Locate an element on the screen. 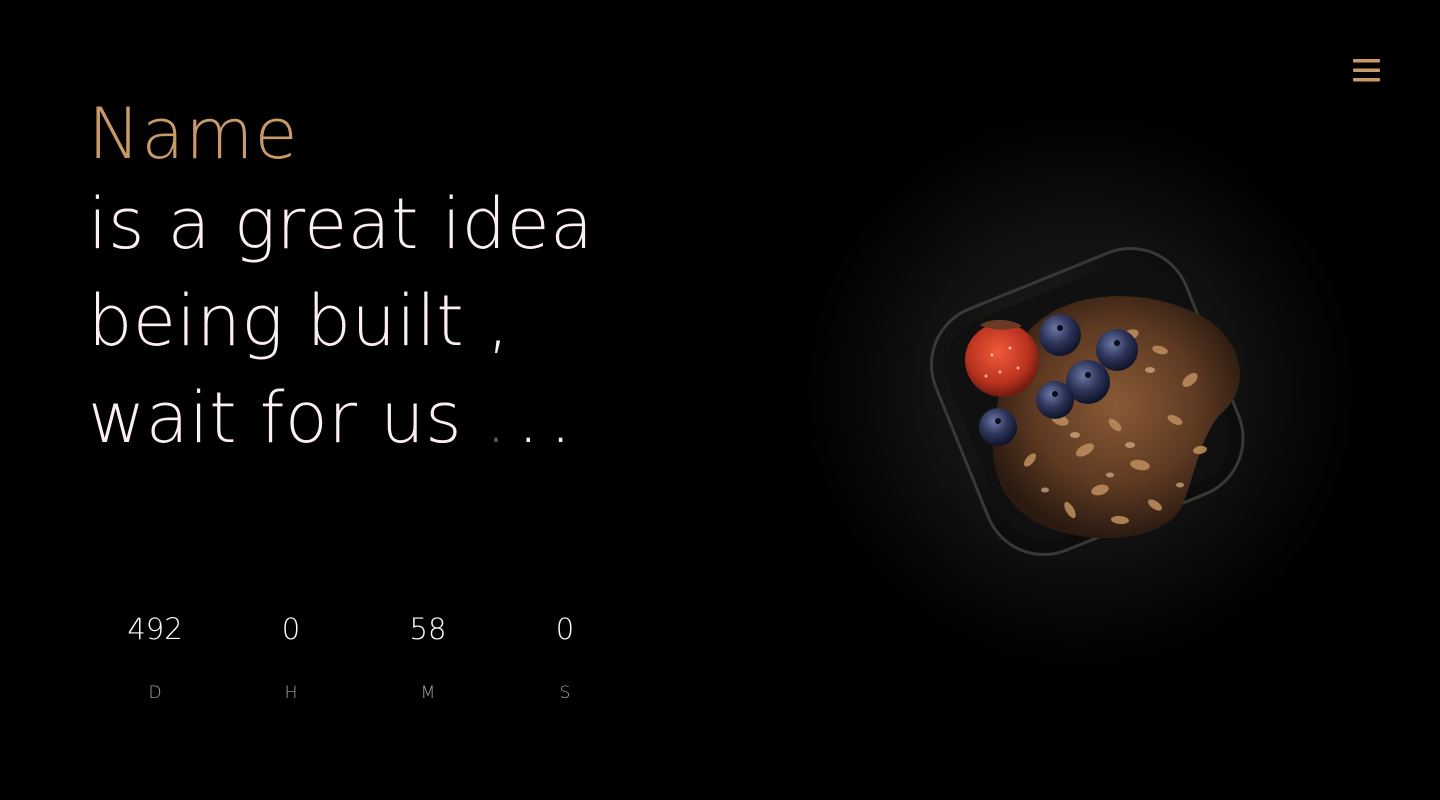 The image size is (1440, 800). countdown-days: 492 D is located at coordinates (155, 656).